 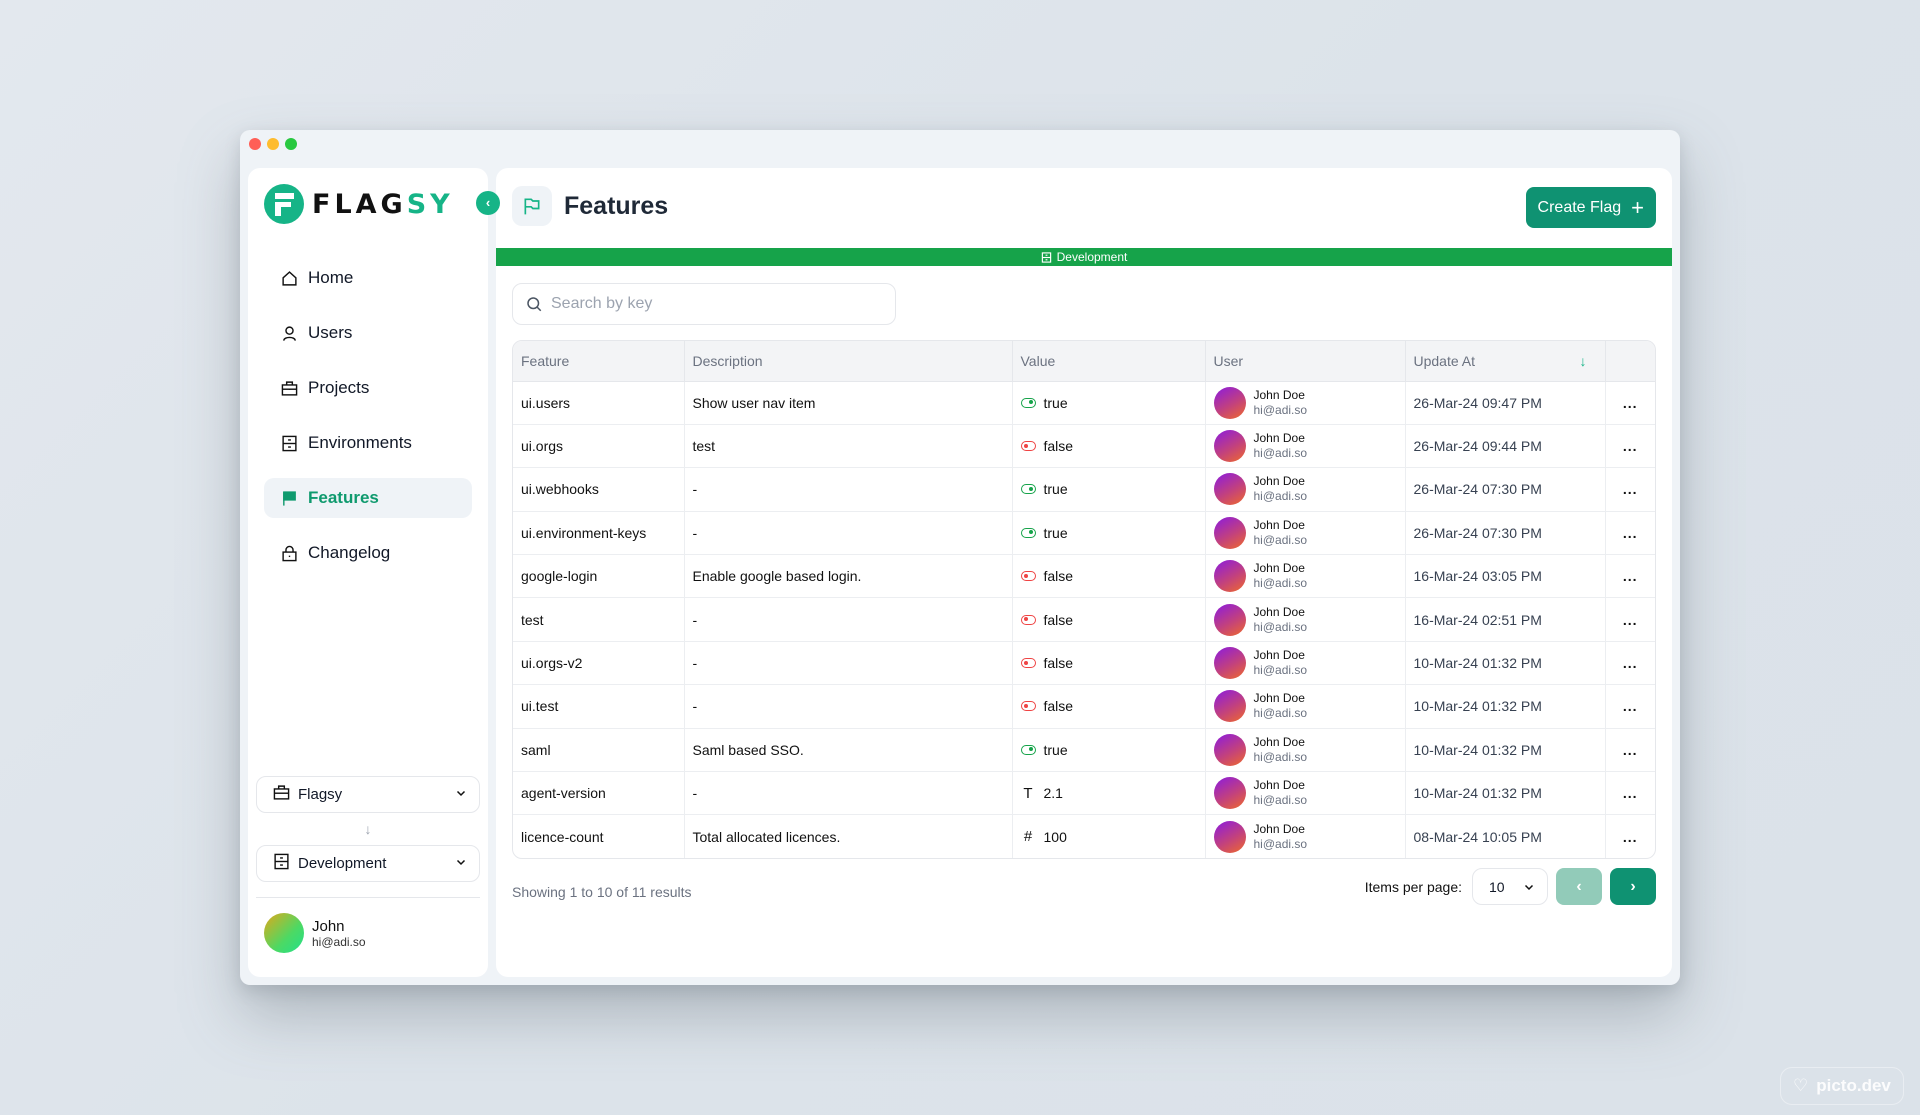 What do you see at coordinates (1630, 361) in the screenshot?
I see `column-header-actions` at bounding box center [1630, 361].